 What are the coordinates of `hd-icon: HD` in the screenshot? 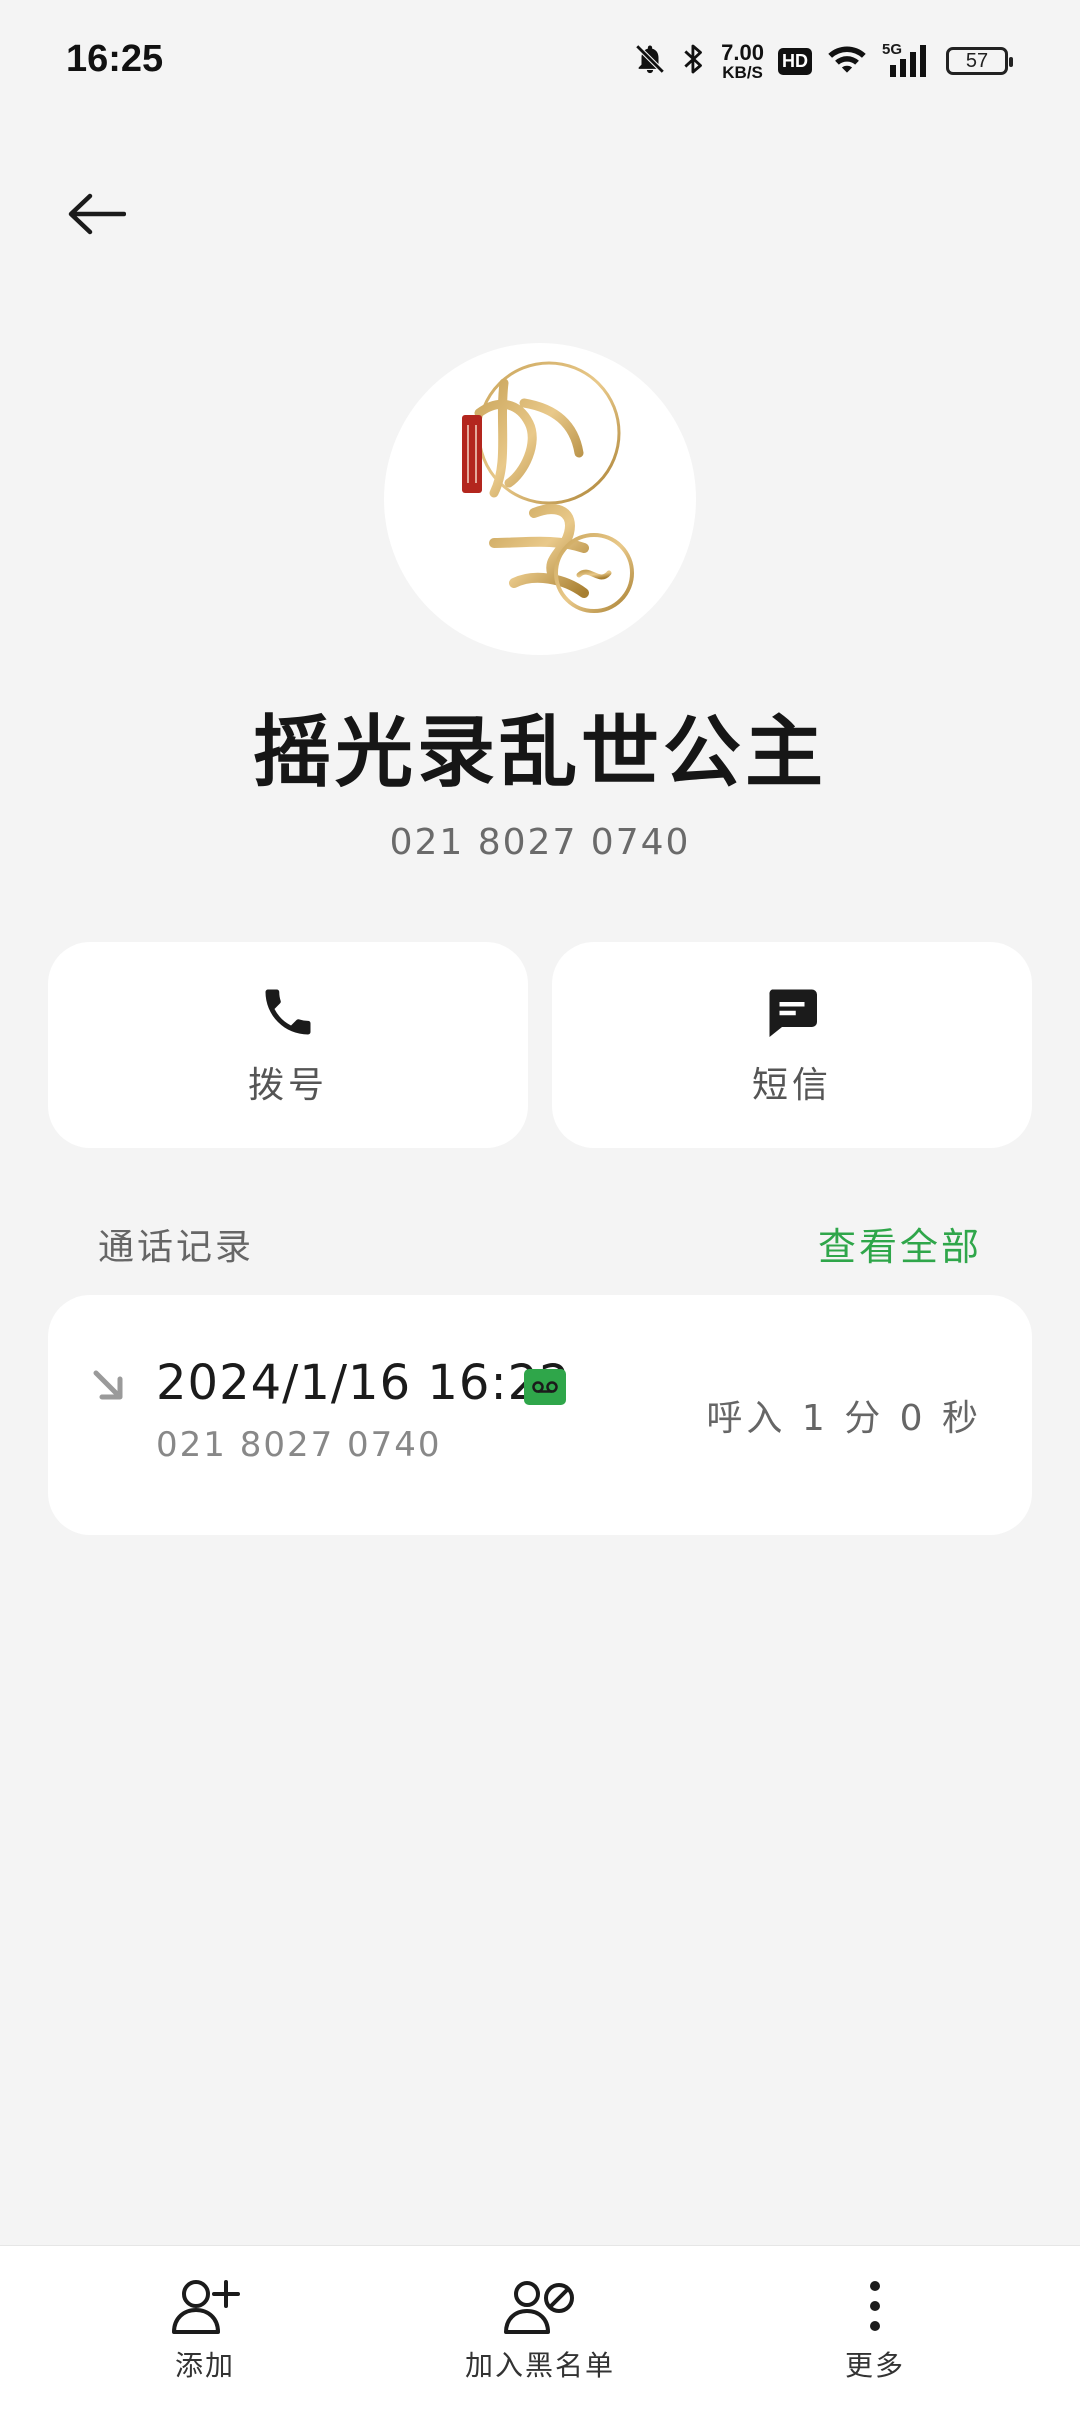 It's located at (795, 61).